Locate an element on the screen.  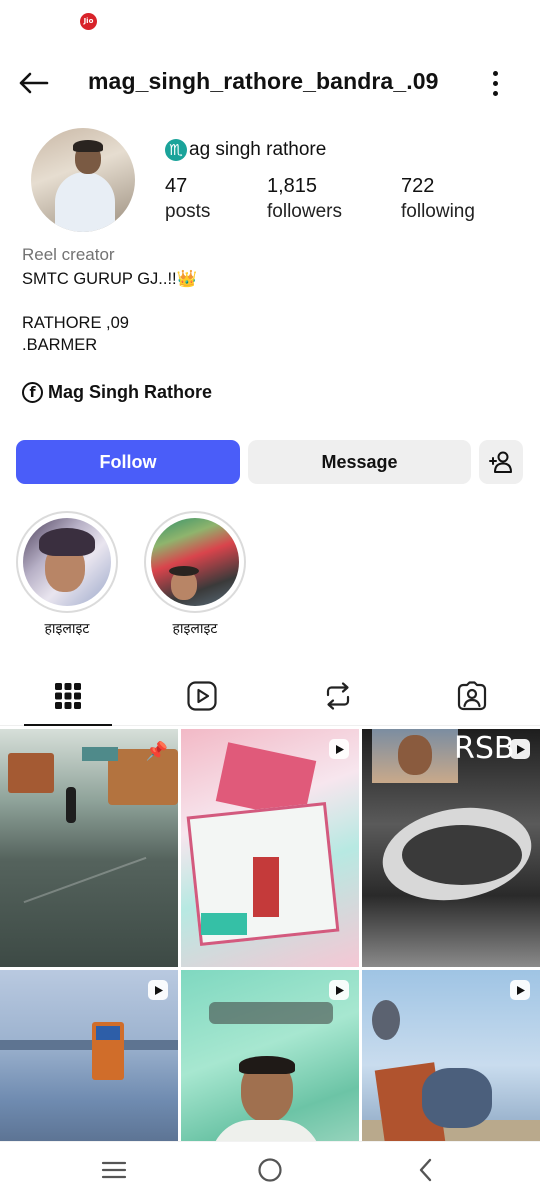
grid-icon is located at coordinates (68, 696).